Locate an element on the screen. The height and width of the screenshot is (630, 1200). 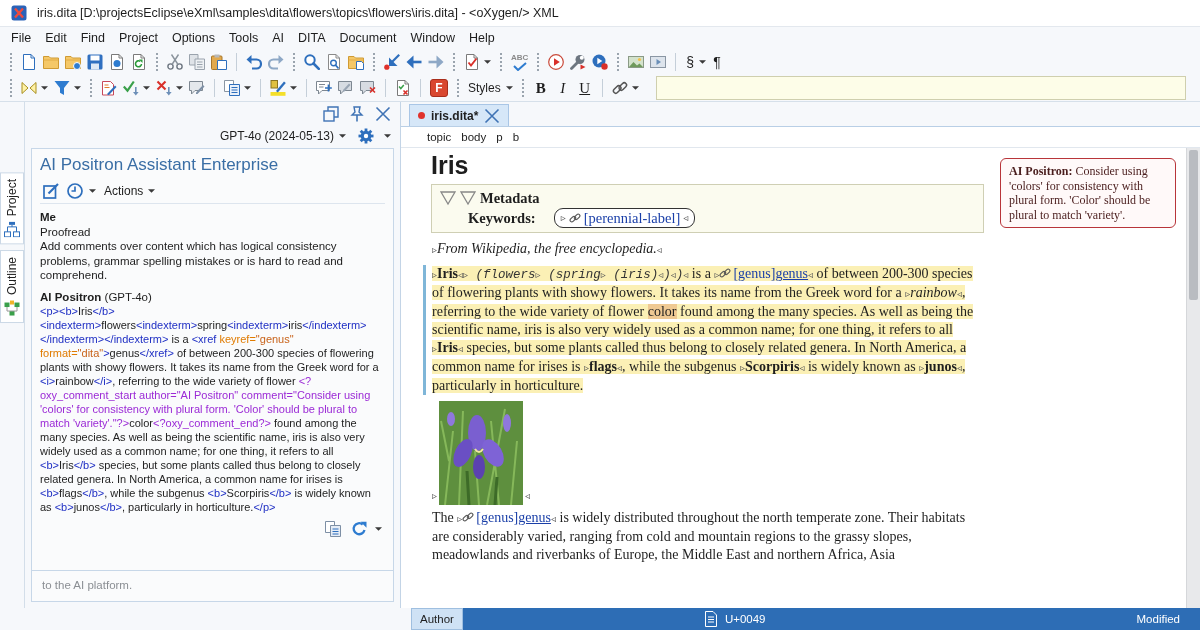
restore-icon is located at coordinates (331, 114).